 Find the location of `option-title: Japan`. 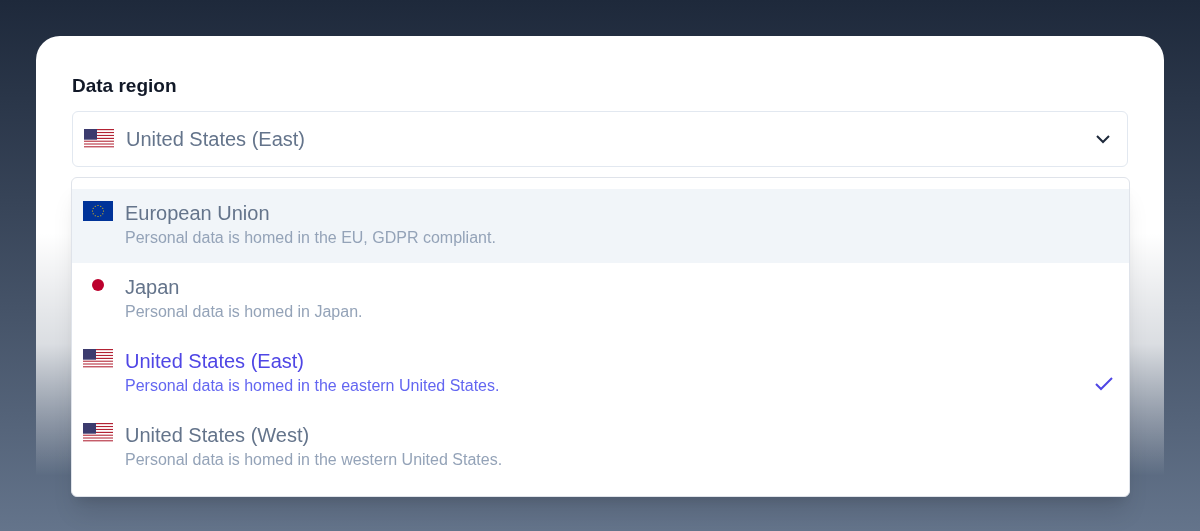

option-title: Japan is located at coordinates (153, 286).